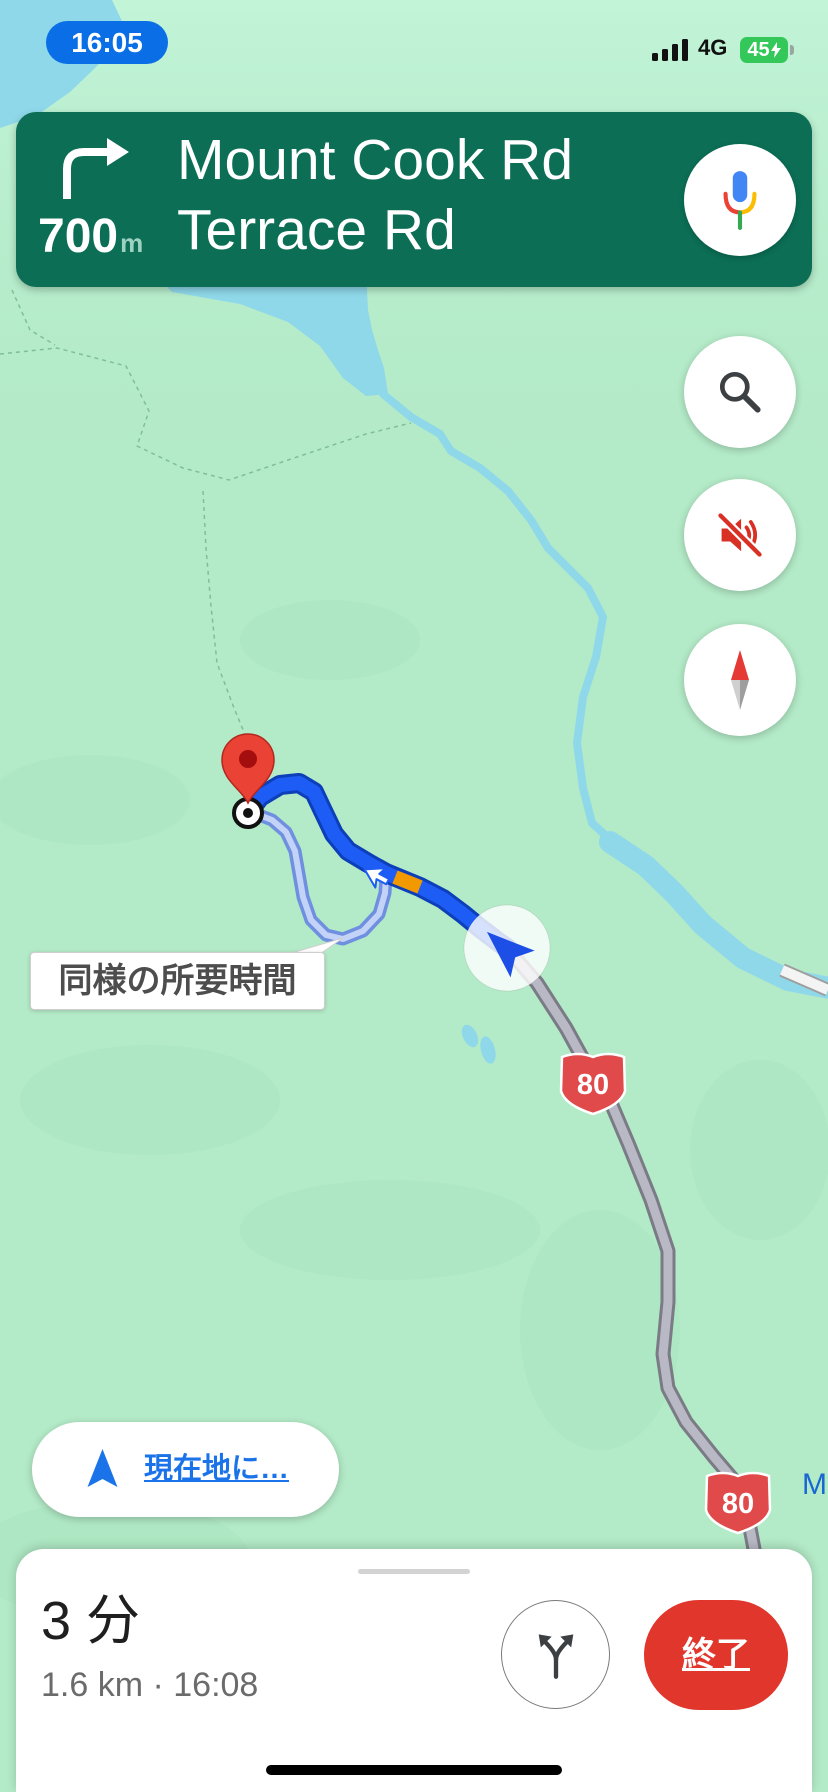 The image size is (828, 1792). Describe the element at coordinates (132, 243) in the screenshot. I see `maneuver-distance-unit: m` at that location.